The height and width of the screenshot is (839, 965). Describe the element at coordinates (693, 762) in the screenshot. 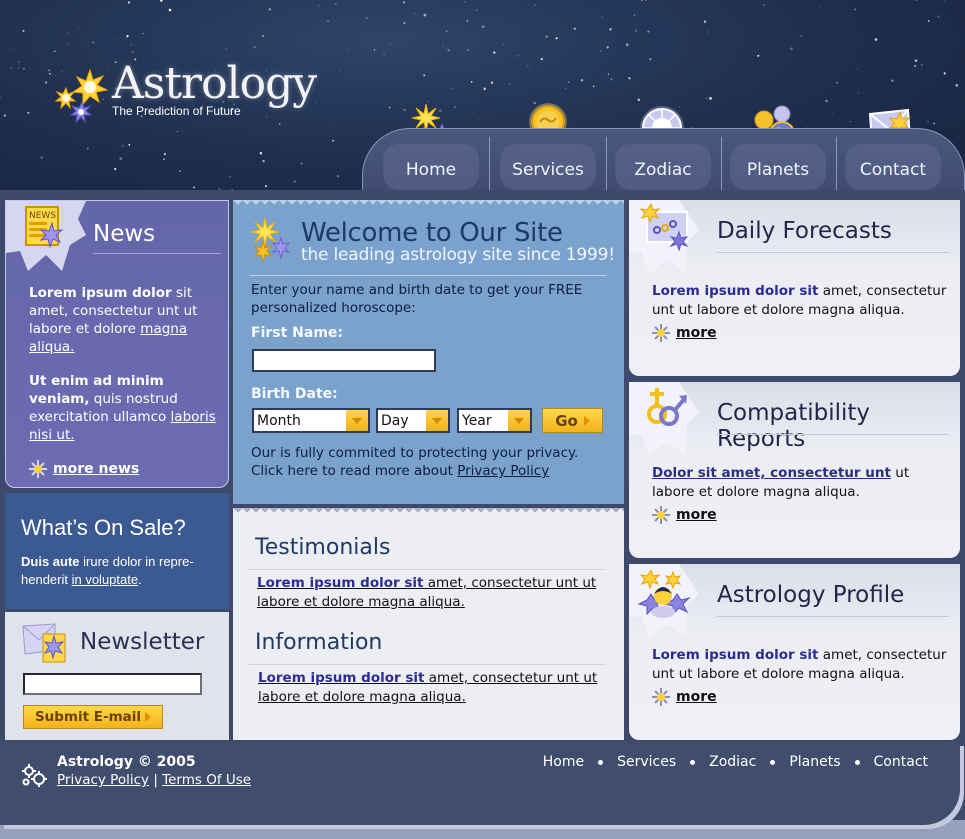

I see `bullet-separator` at that location.